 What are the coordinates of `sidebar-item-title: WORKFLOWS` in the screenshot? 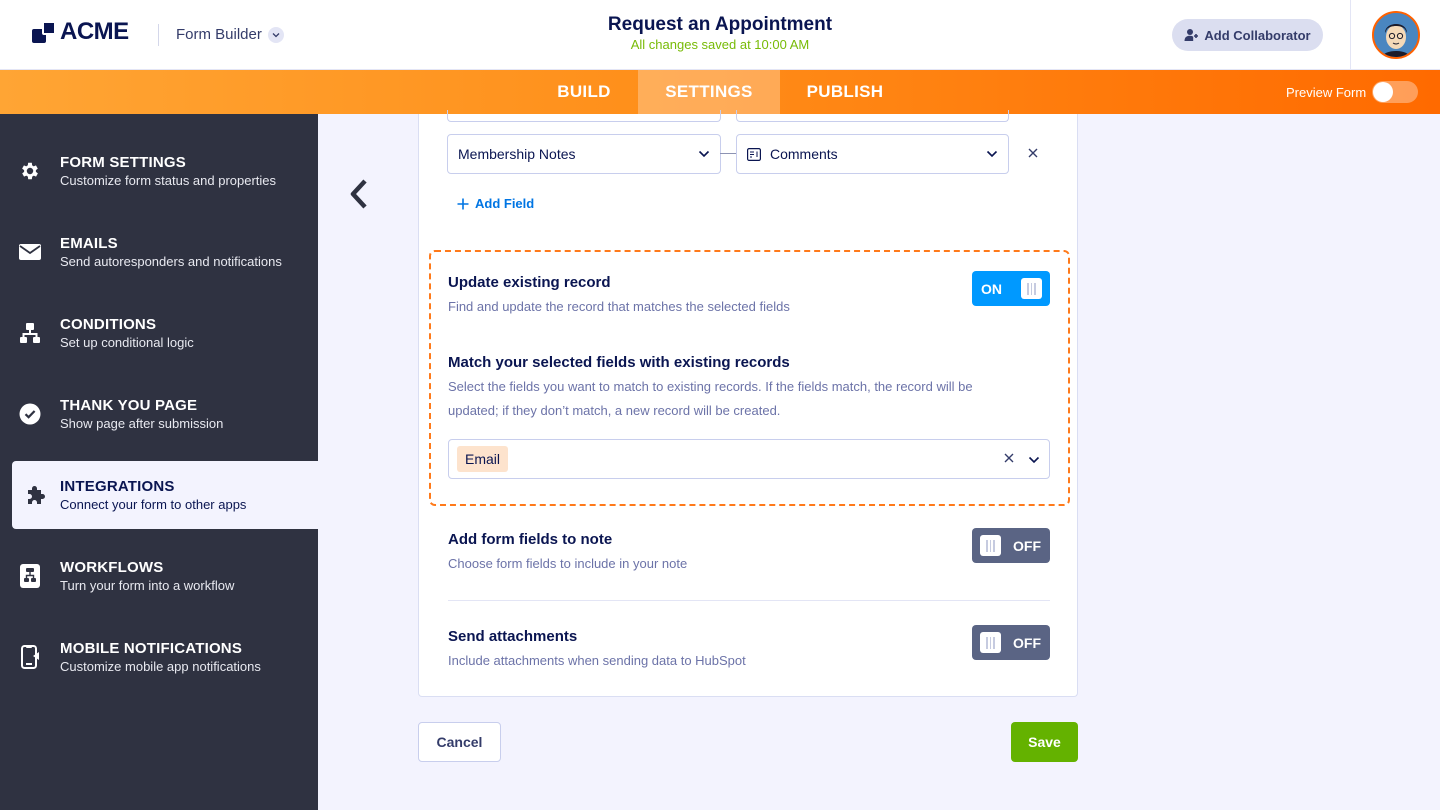 It's located at (112, 567).